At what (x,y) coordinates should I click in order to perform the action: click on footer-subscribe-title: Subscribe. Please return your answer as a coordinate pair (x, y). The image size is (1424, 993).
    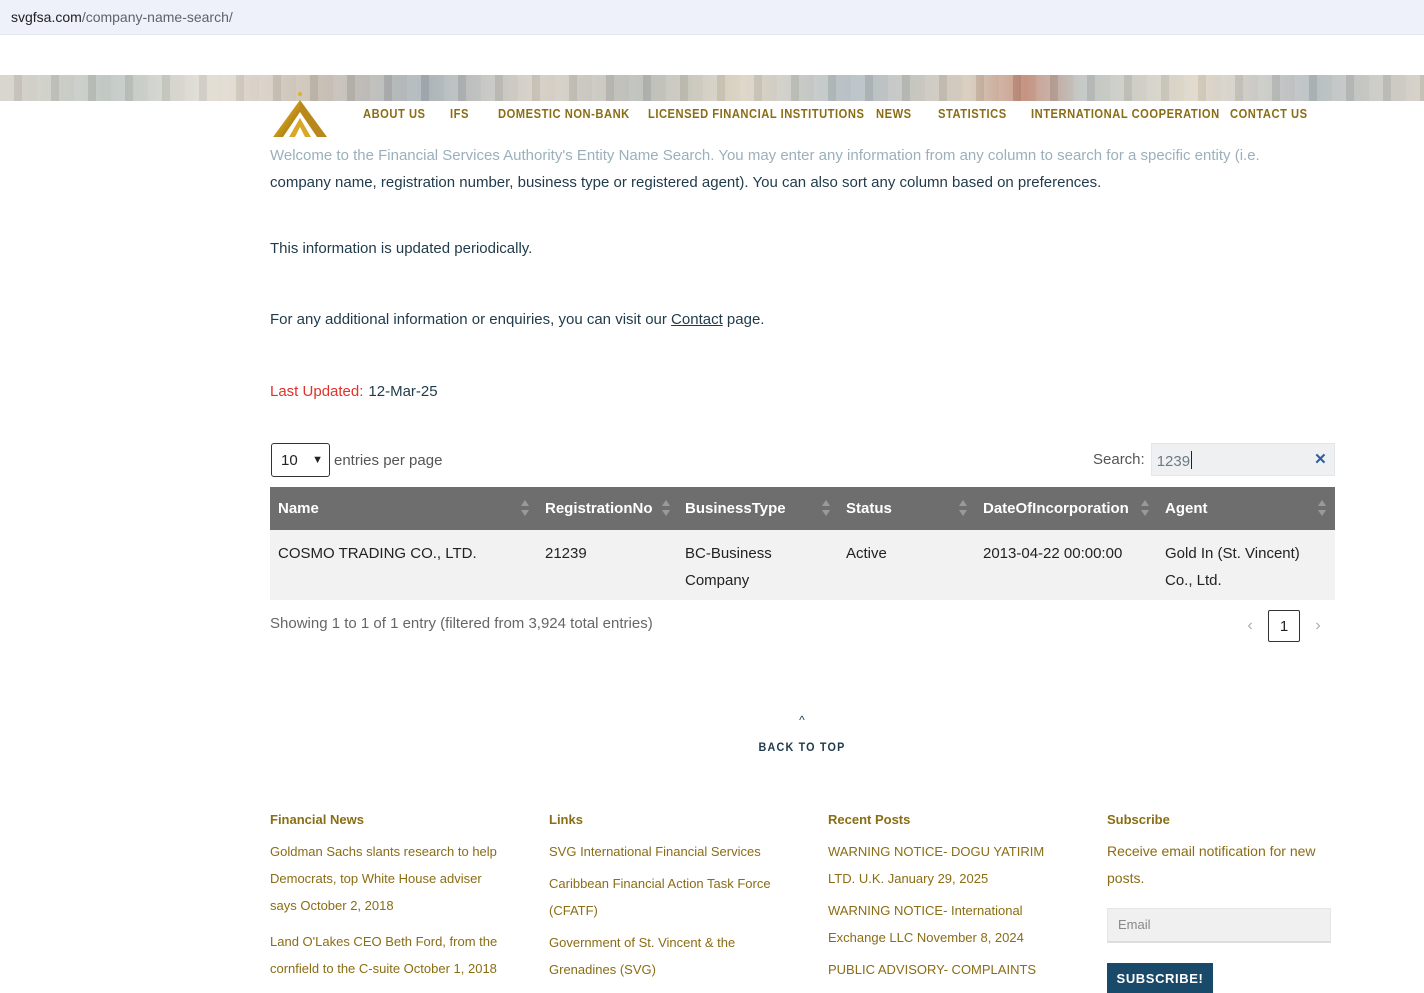
    Looking at the image, I should click on (1138, 819).